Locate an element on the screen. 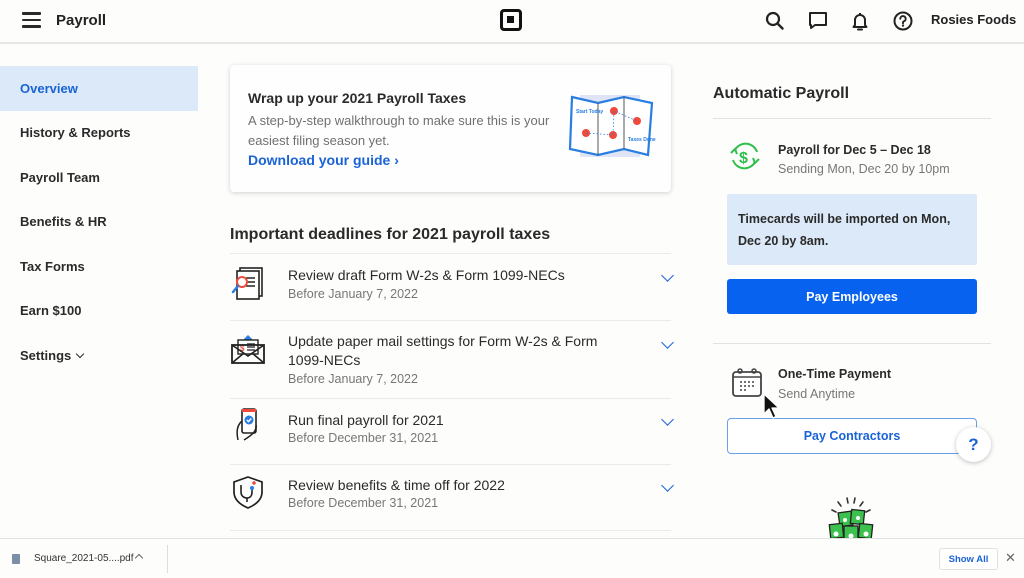 Image resolution: width=1024 pixels, height=578 pixels. mail-envelope-icon: $ is located at coordinates (248, 349).